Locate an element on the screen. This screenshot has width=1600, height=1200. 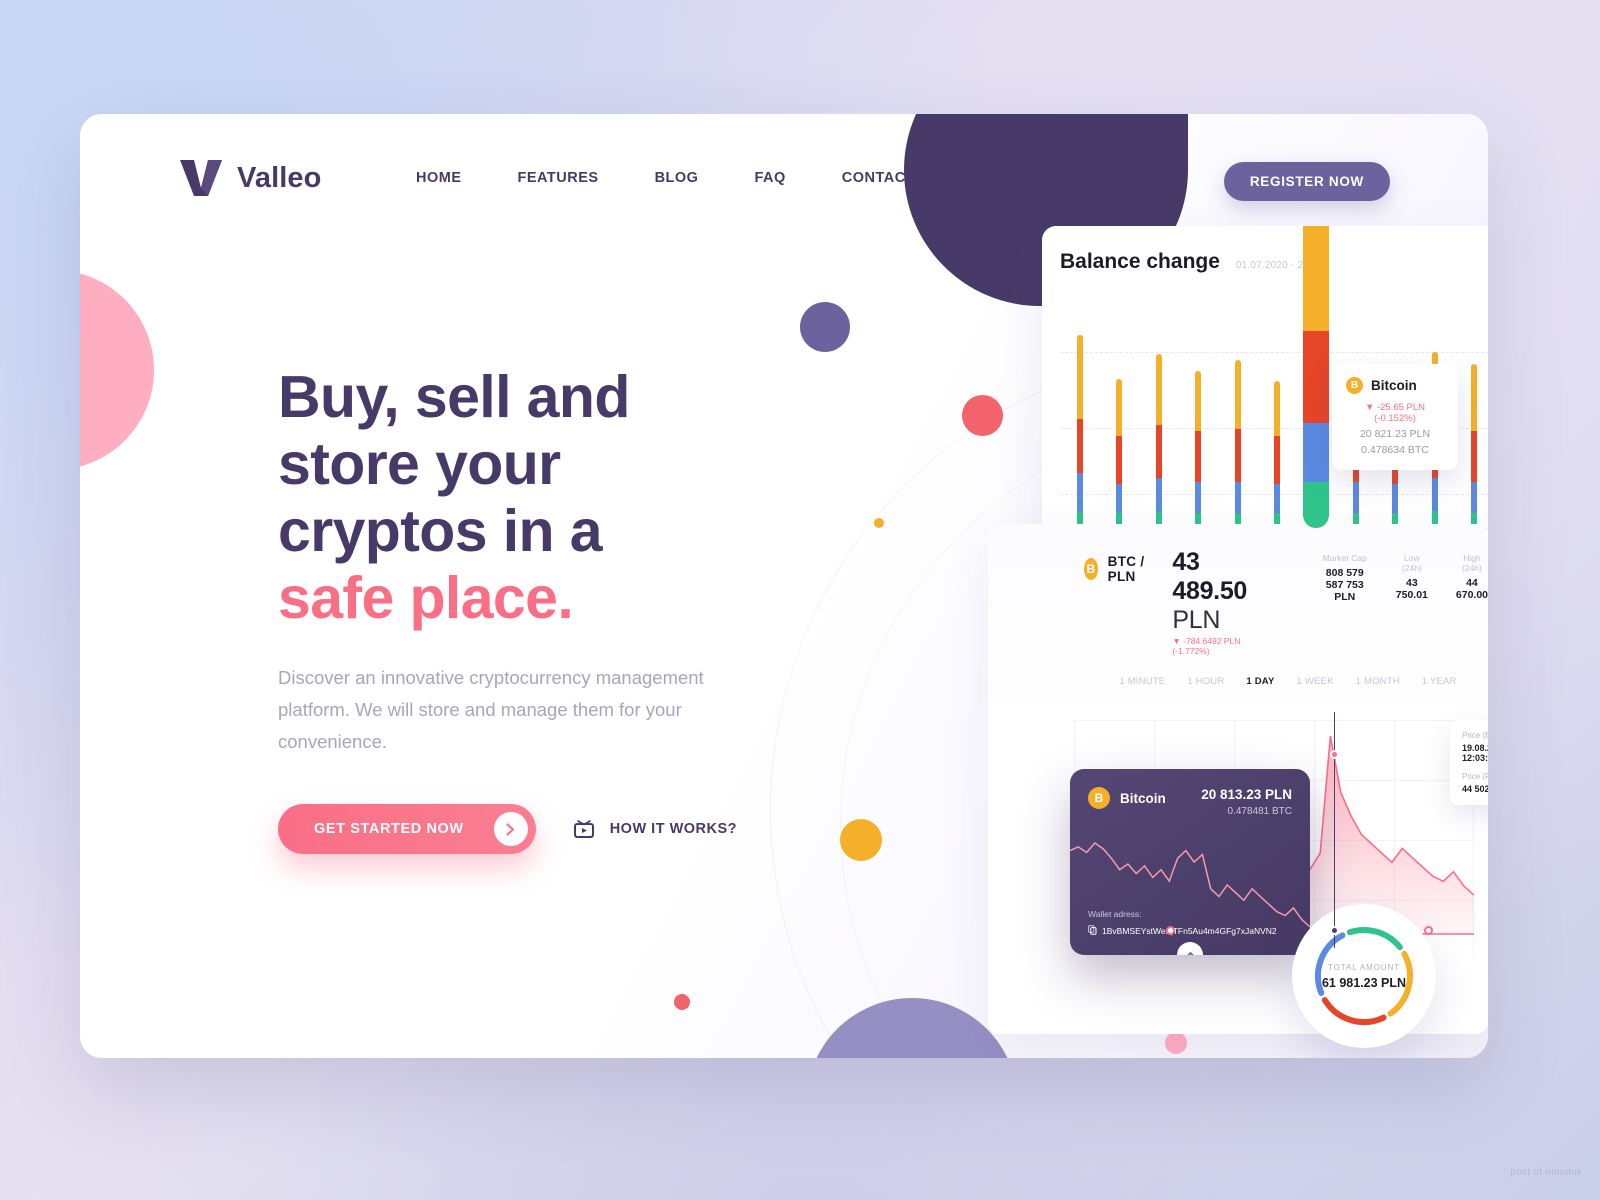
get-started-now-button: GET STARTED NOW is located at coordinates (407, 829).